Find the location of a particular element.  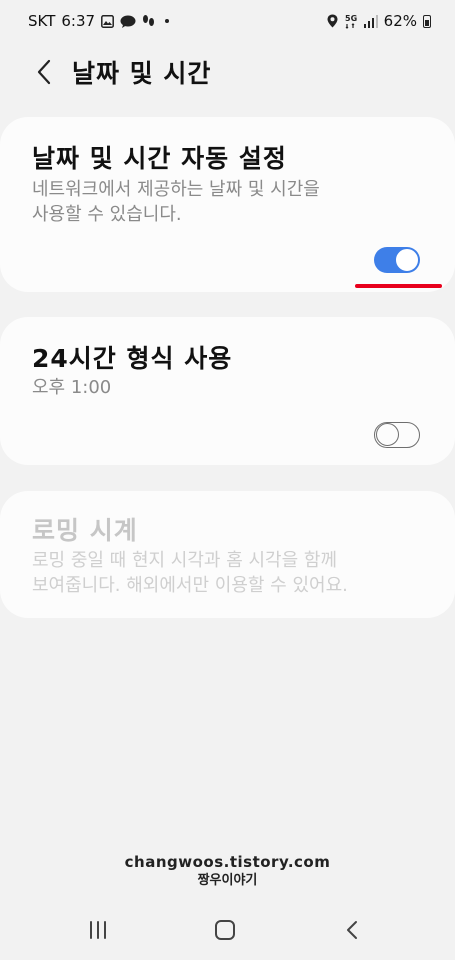

carrier-label: SKT is located at coordinates (42, 21).